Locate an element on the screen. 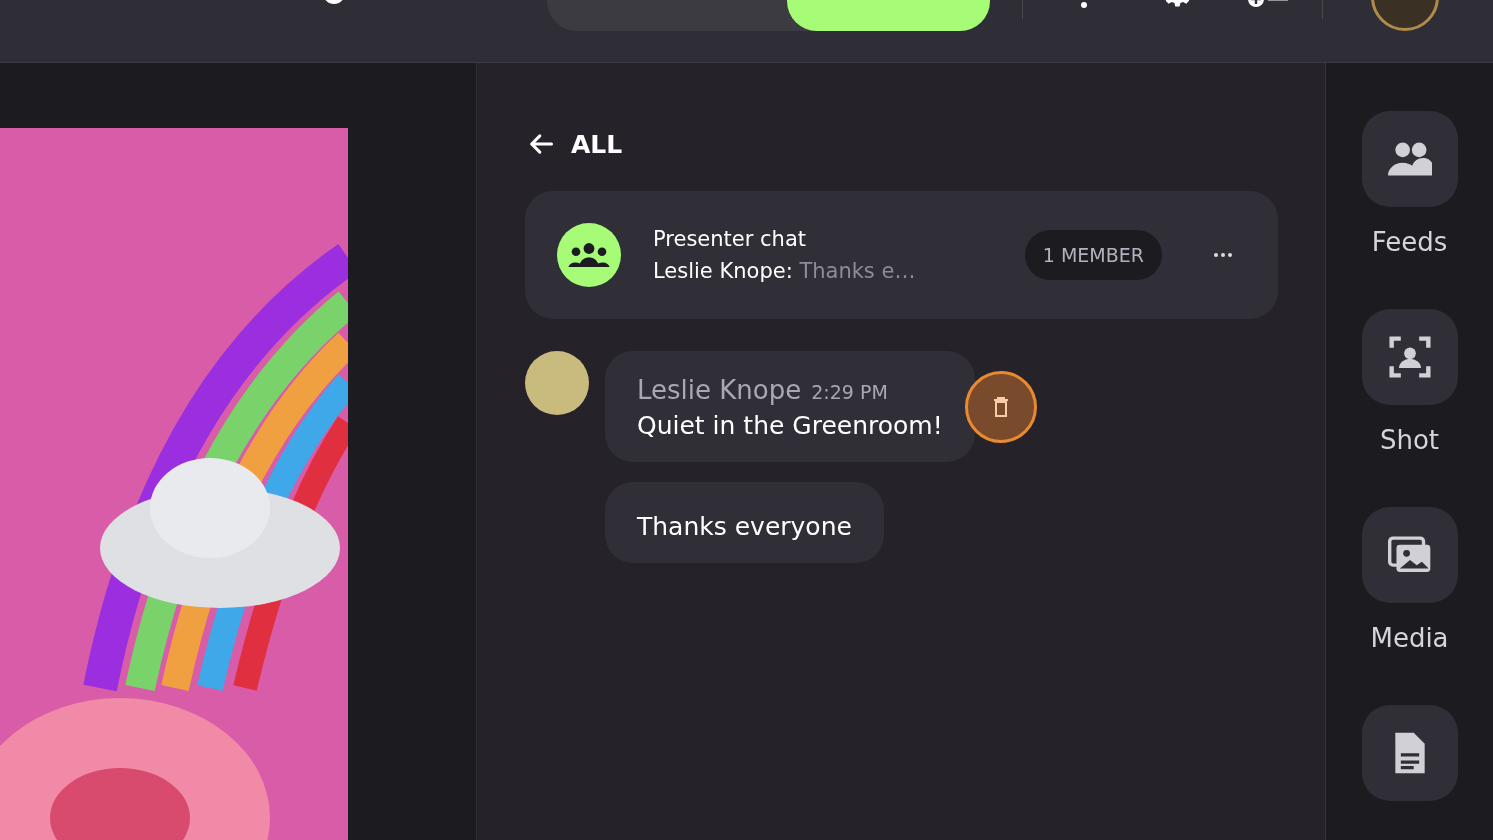 The image size is (1493, 840). portrait-frame-icon is located at coordinates (1409, 357).